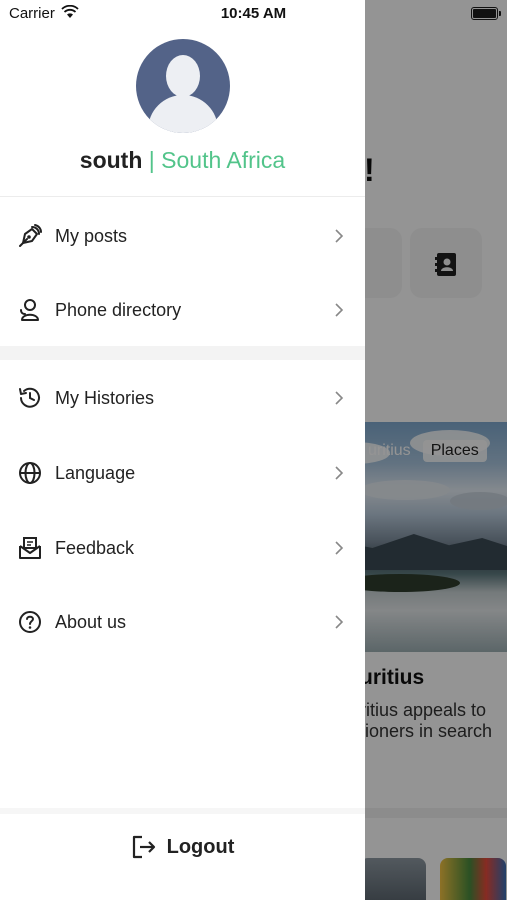 The height and width of the screenshot is (900, 507). I want to click on clock: 10:45 AM, so click(253, 13).